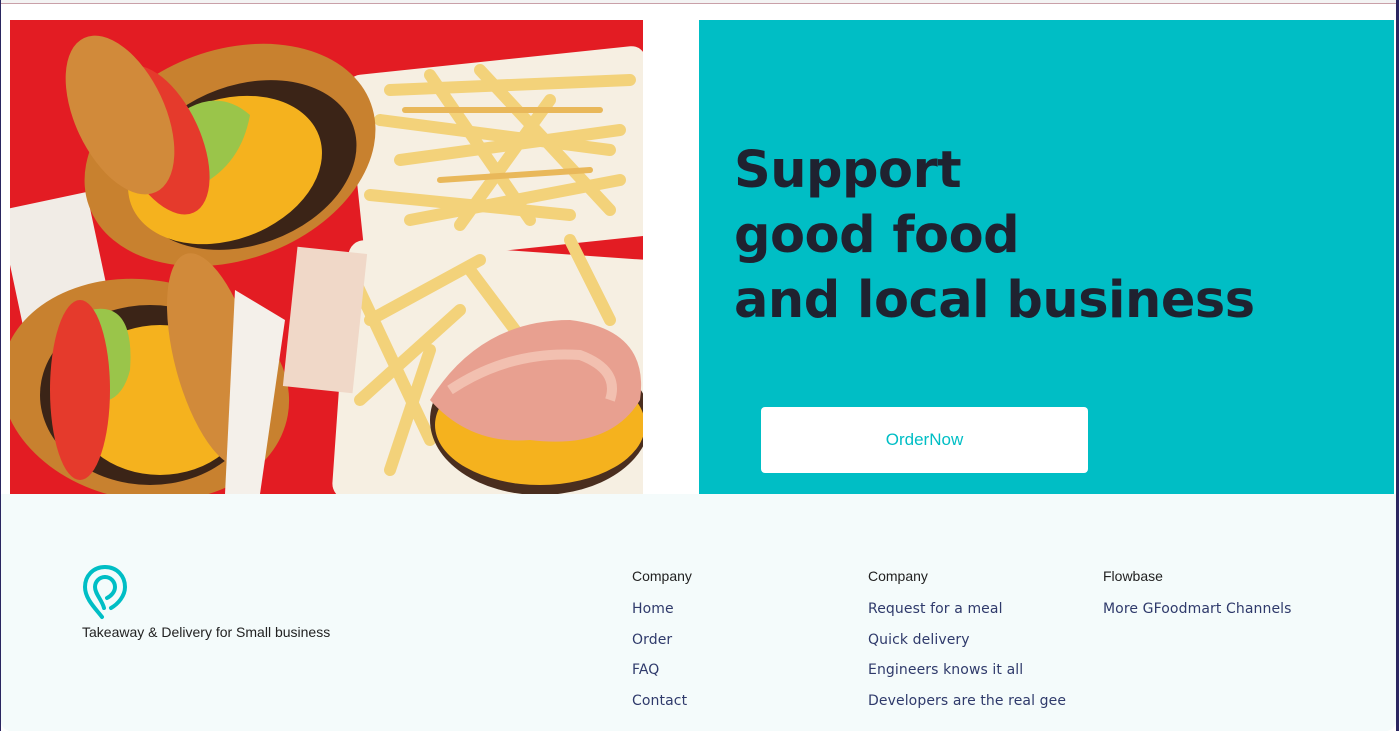 Image resolution: width=1399 pixels, height=731 pixels. What do you see at coordinates (1133, 576) in the screenshot?
I see `footer-column-heading: Flowbase` at bounding box center [1133, 576].